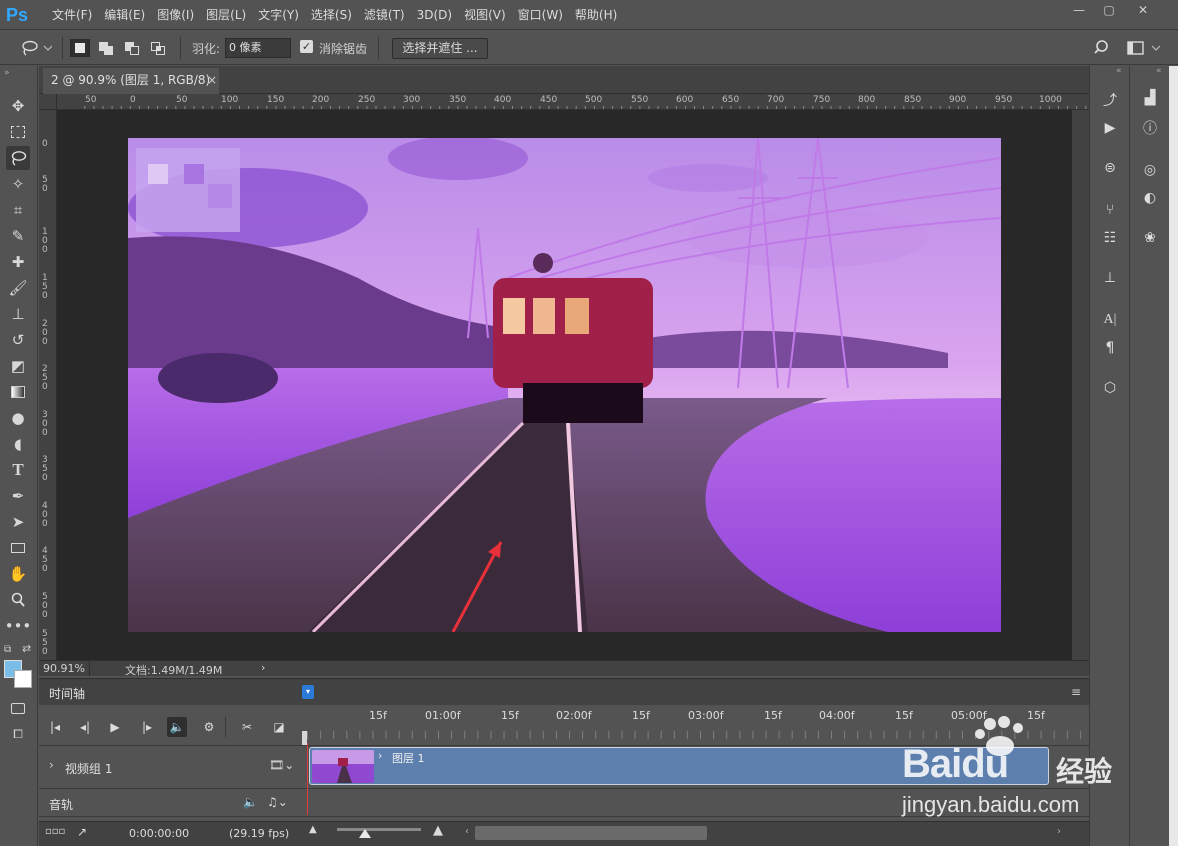  Describe the element at coordinates (18, 340) in the screenshot. I see `history-brush-tool-icon: ↺` at that location.